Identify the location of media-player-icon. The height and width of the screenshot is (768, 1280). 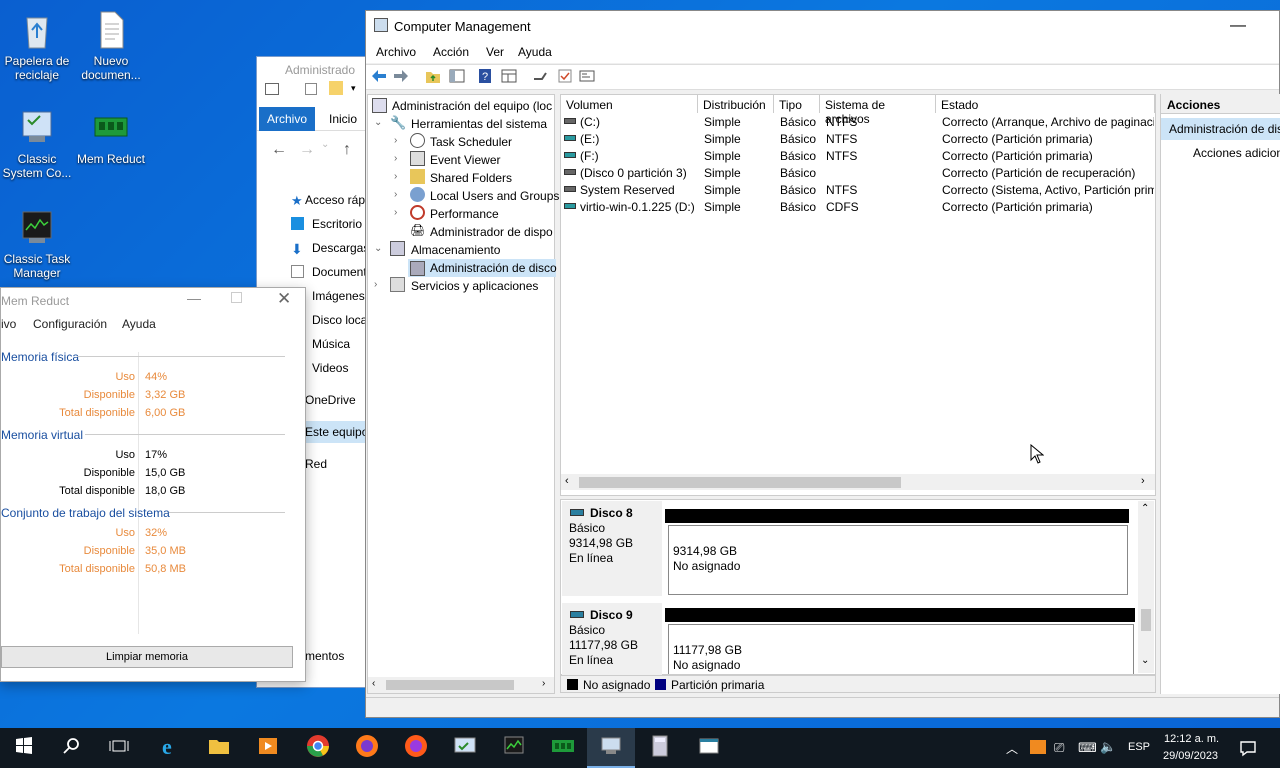
(268, 746).